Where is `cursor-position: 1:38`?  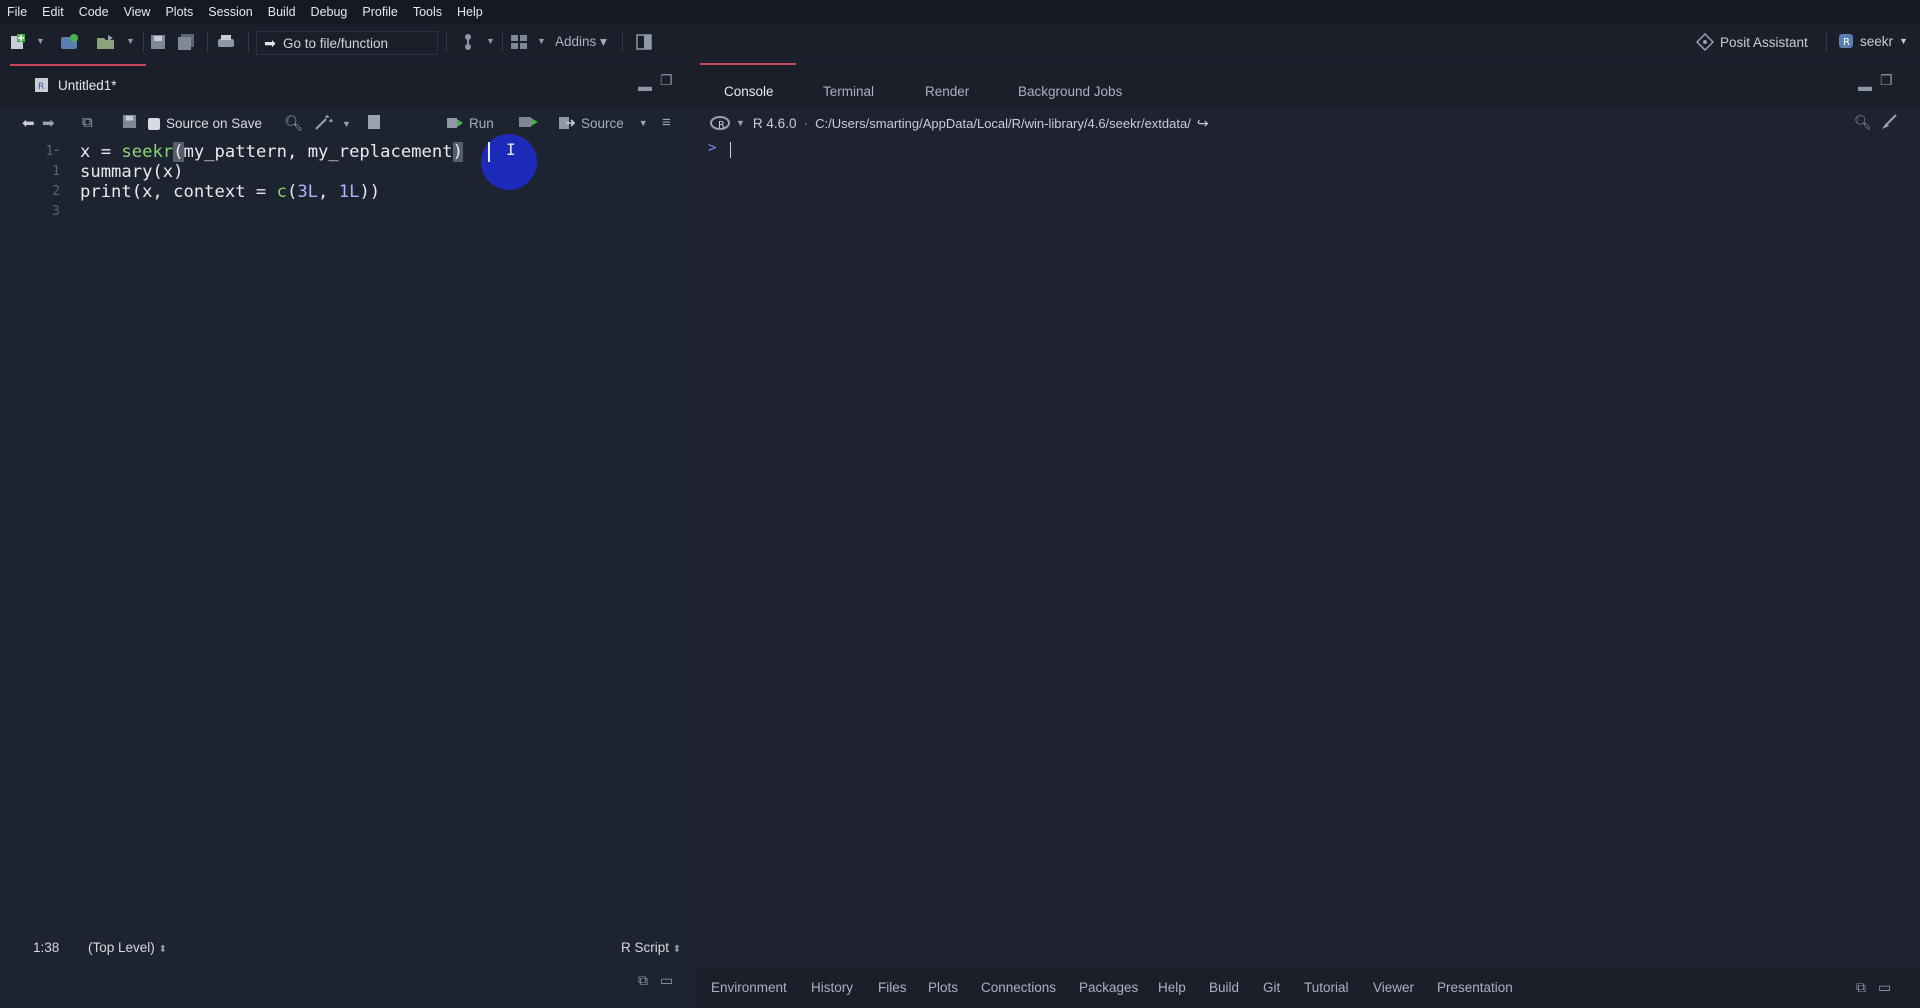 cursor-position: 1:38 is located at coordinates (46, 947).